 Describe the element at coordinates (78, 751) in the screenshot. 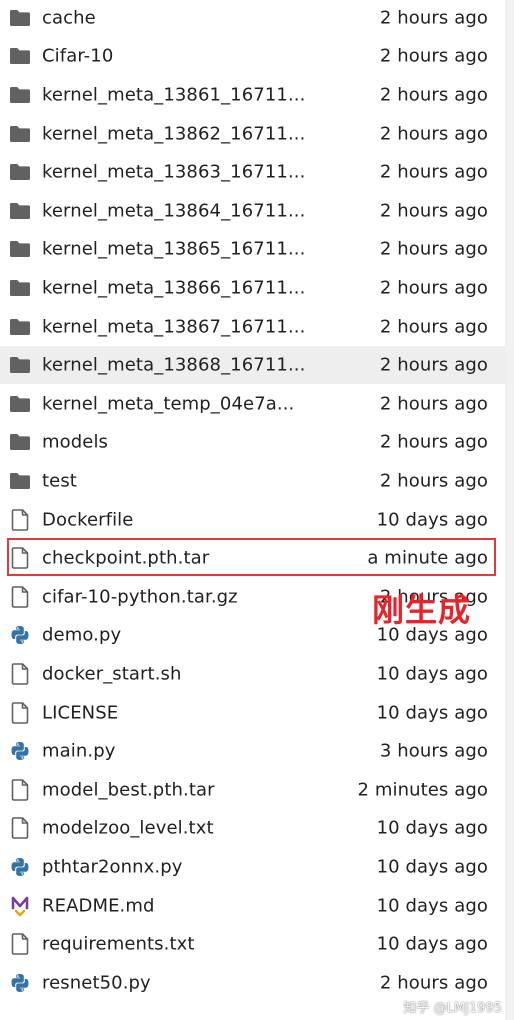

I see `file-name: main.py` at that location.